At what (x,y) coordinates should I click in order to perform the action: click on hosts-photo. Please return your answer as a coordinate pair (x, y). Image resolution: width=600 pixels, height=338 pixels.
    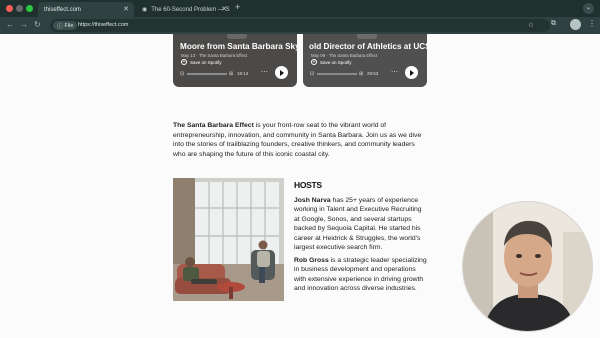
    Looking at the image, I should click on (228, 239).